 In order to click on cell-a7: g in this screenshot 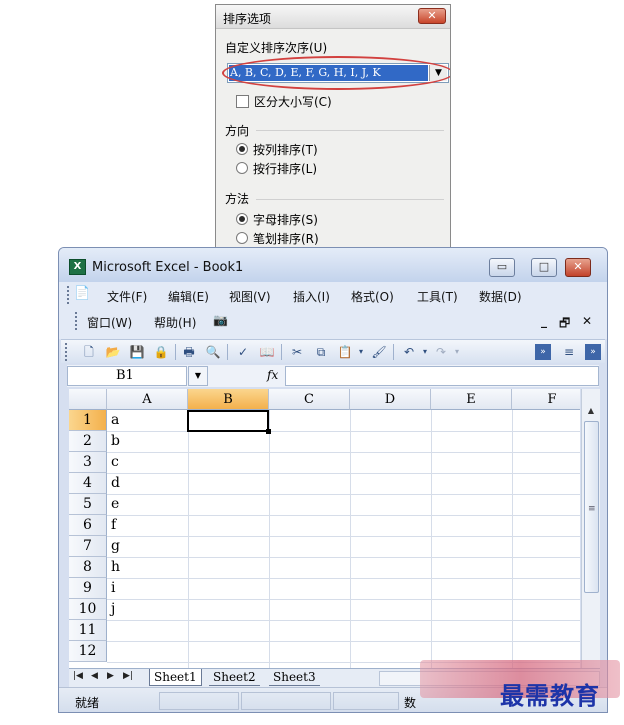, I will do `click(115, 546)`.